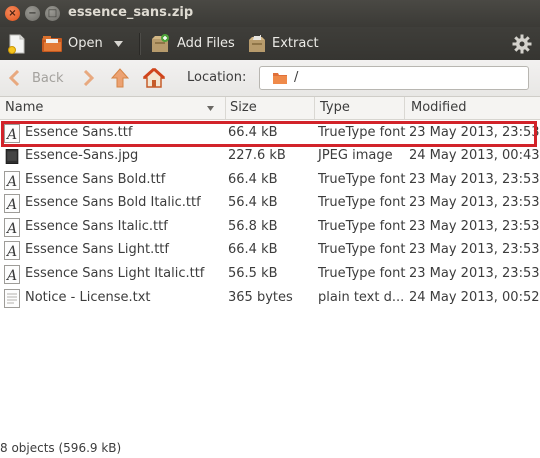 The width and height of the screenshot is (540, 458). Describe the element at coordinates (85, 43) in the screenshot. I see `open-label: Open` at that location.